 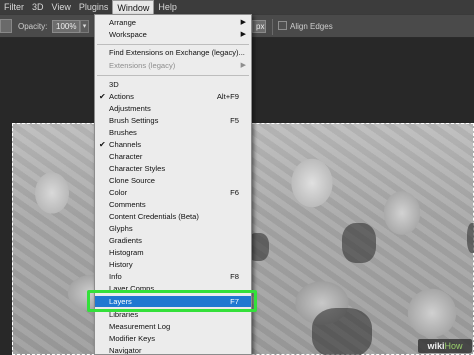 What do you see at coordinates (173, 204) in the screenshot?
I see `menu-item-comments: Comments` at bounding box center [173, 204].